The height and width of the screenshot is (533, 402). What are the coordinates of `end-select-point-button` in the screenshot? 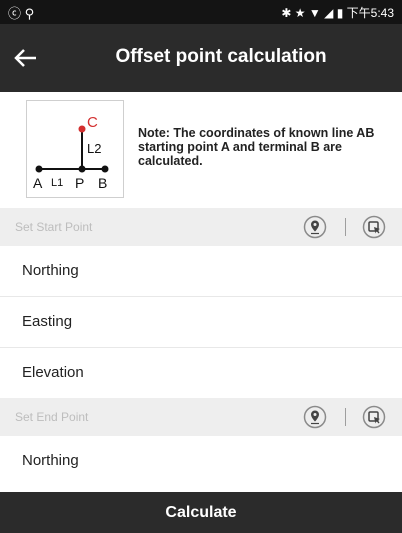 It's located at (374, 417).